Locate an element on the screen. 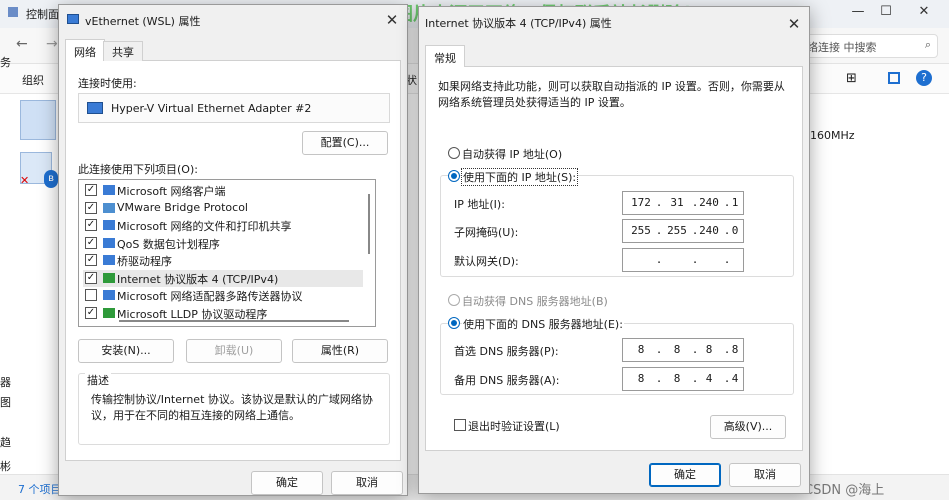 The width and height of the screenshot is (949, 500). manual-dns-label: 使用下面的 DNS 服务器地址(E): is located at coordinates (543, 324).